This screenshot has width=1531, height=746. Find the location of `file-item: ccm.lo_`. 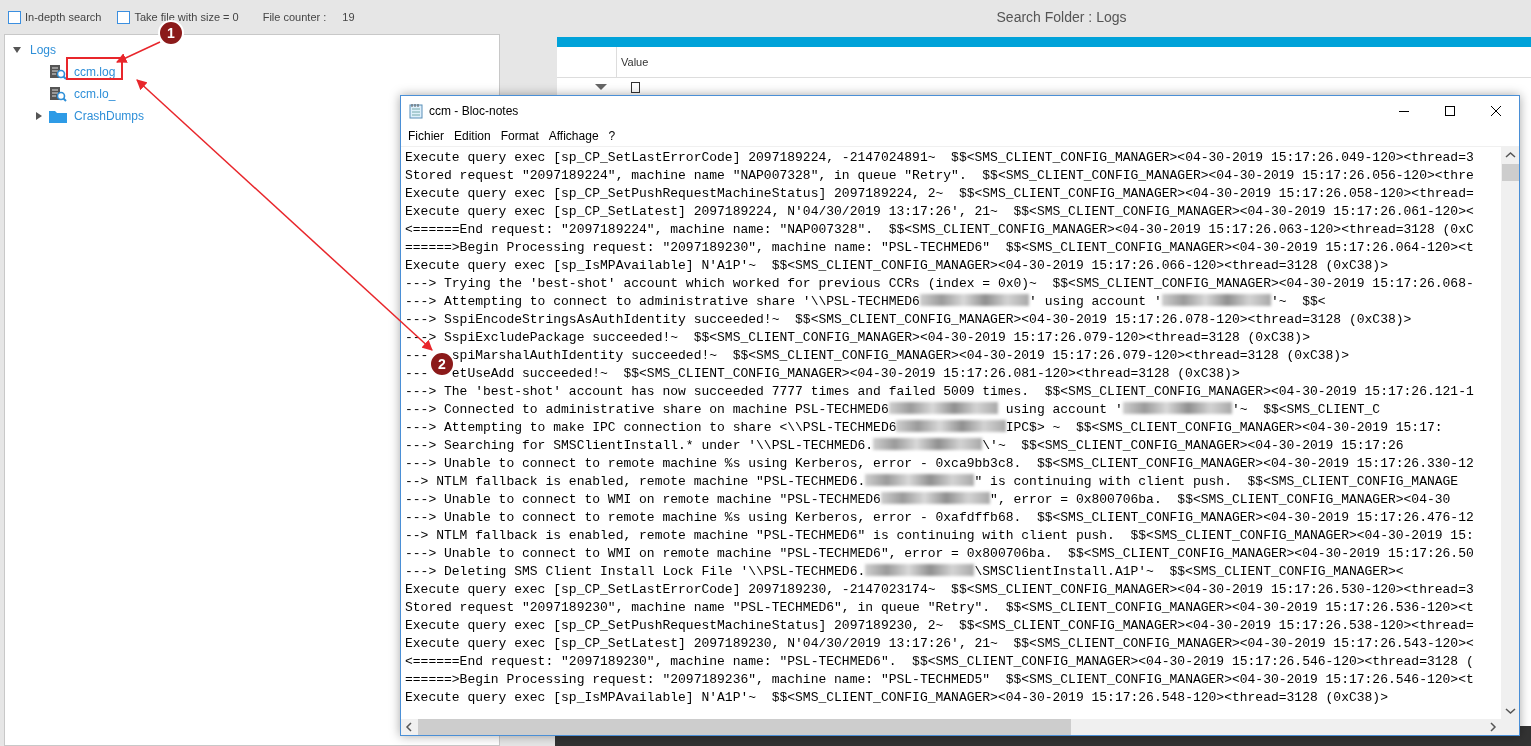

file-item: ccm.lo_ is located at coordinates (95, 94).